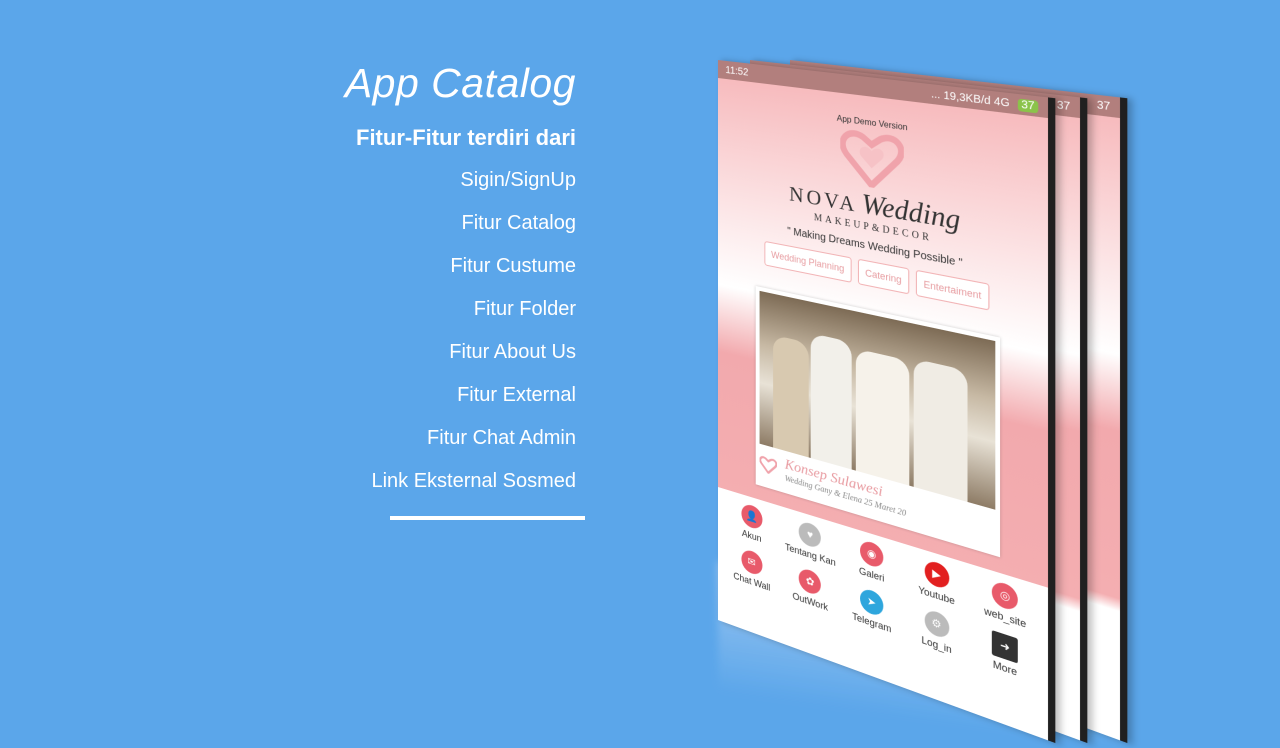 The width and height of the screenshot is (1280, 748). What do you see at coordinates (752, 517) in the screenshot?
I see `account-icon: 👤` at bounding box center [752, 517].